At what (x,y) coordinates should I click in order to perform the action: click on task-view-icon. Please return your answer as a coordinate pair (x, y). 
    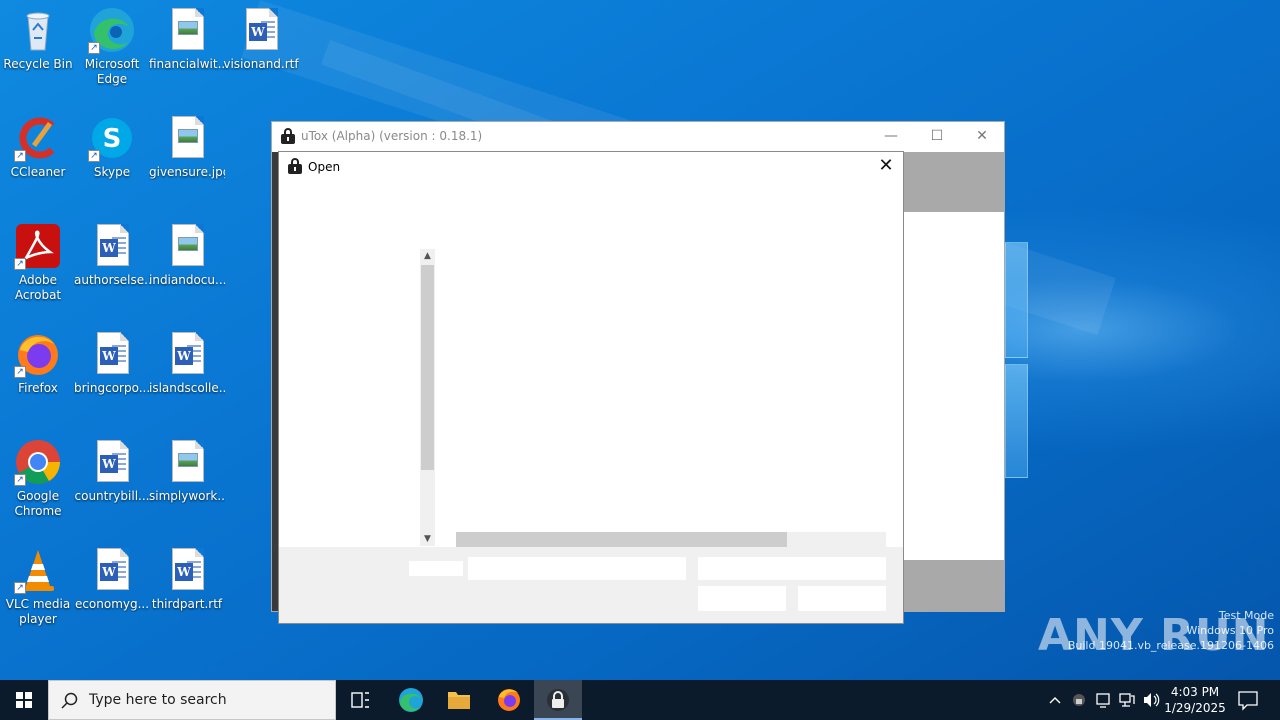
    Looking at the image, I should click on (360, 700).